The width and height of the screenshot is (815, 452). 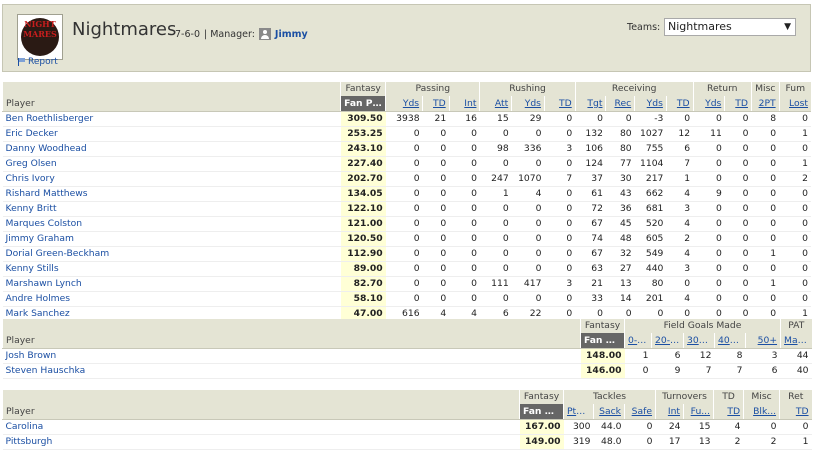 What do you see at coordinates (171, 164) in the screenshot?
I see `player-name-link: Greg Olsen` at bounding box center [171, 164].